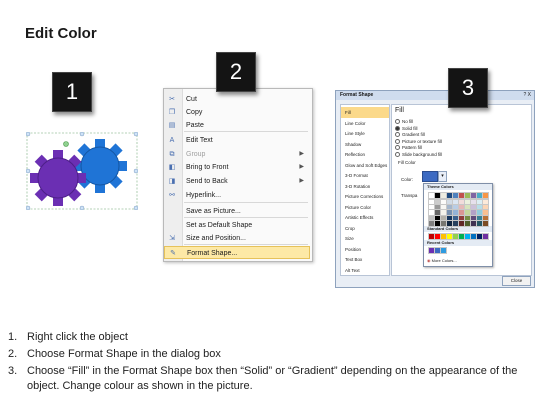 This screenshot has height=420, width=560. I want to click on menu-item-group: ⧉ Group ▶, so click(237, 154).